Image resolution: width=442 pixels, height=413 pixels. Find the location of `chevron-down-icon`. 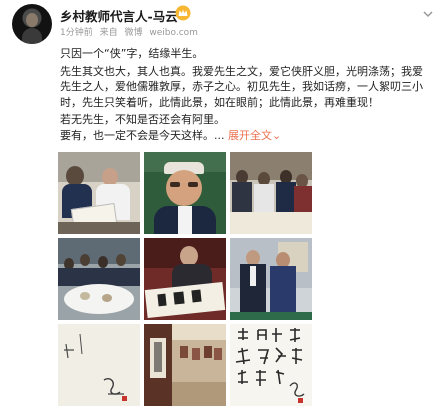

chevron-down-icon is located at coordinates (428, 14).